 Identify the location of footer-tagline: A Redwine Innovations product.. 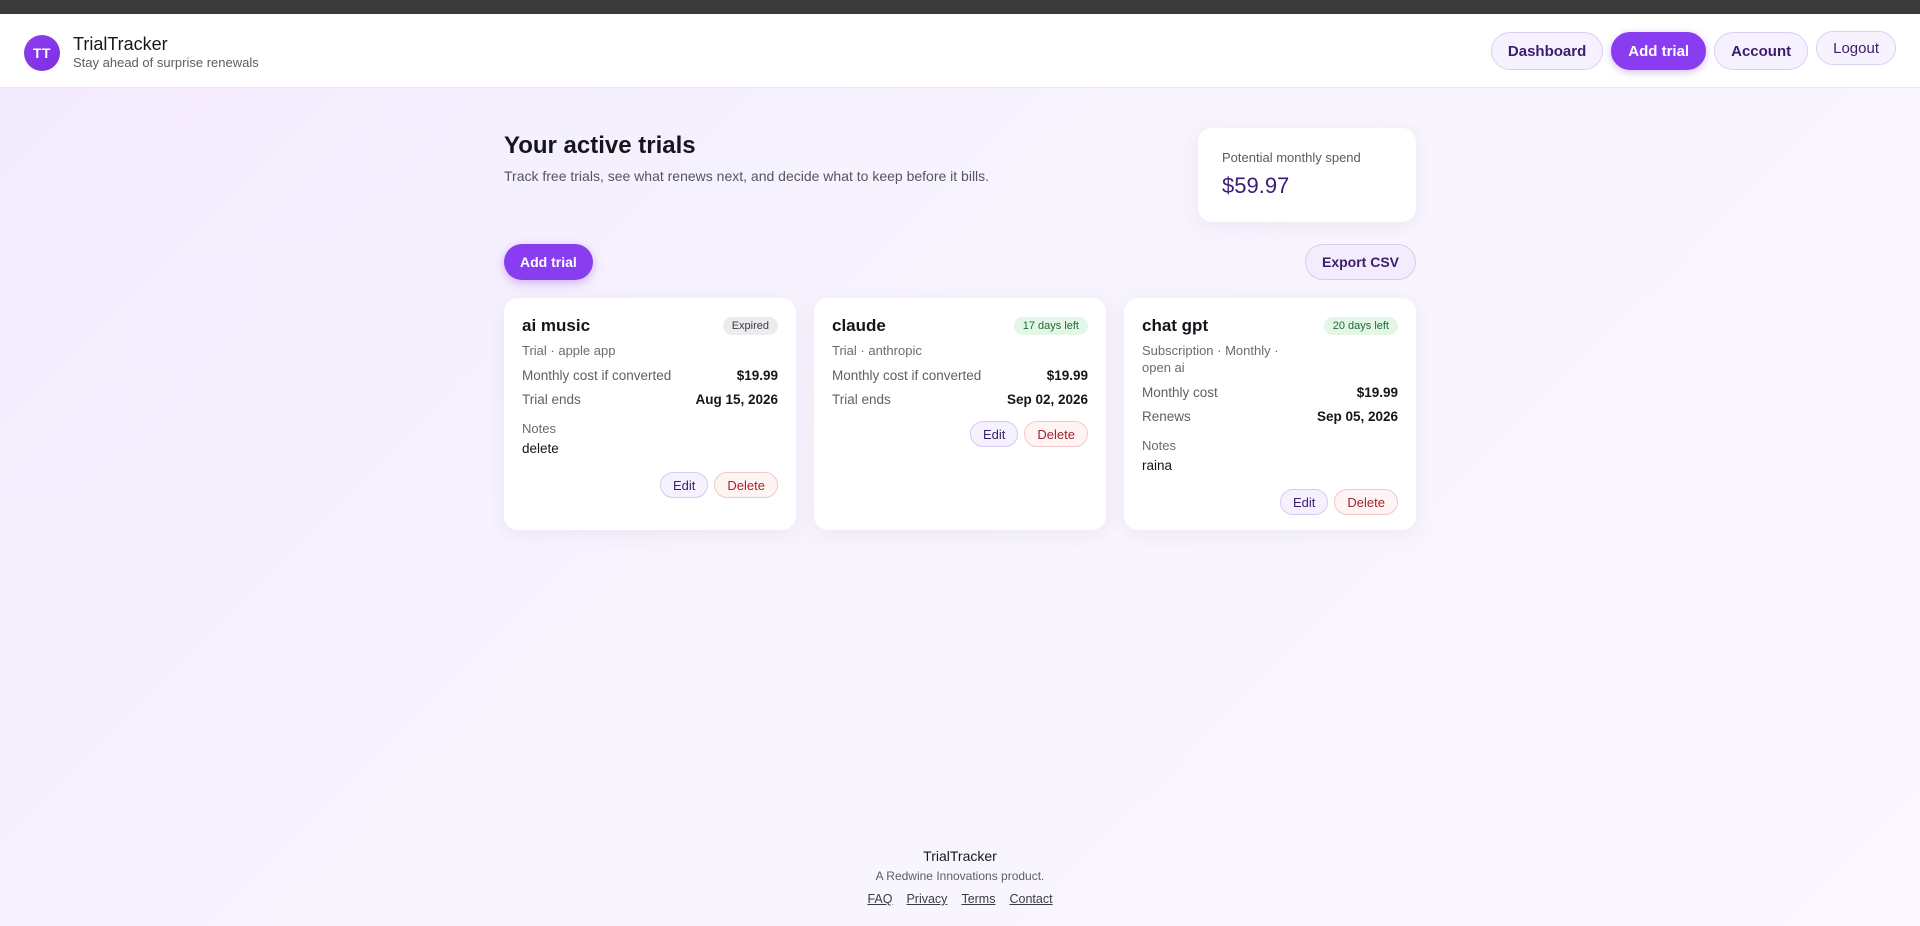
(960, 876).